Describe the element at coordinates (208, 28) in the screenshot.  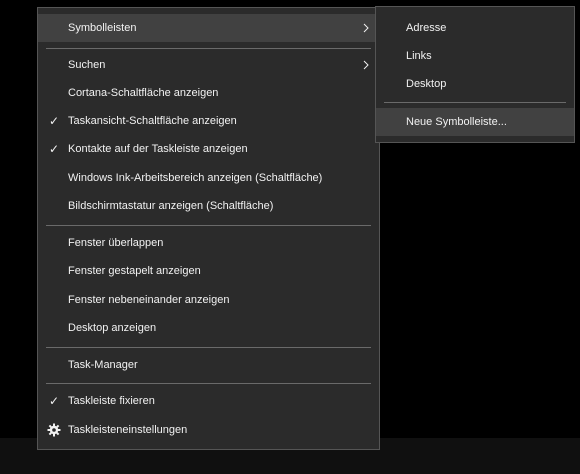
I see `menu-item-toolbars: Symbolleisten` at that location.